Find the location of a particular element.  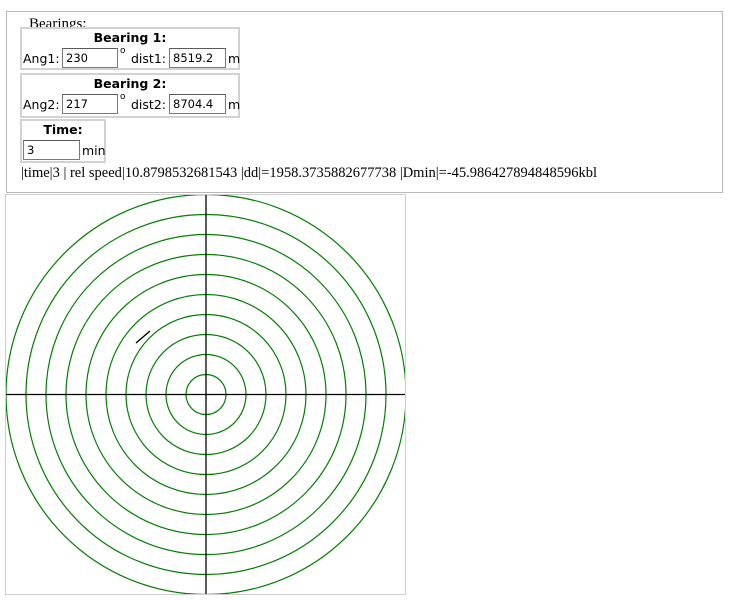

time-title: Time: is located at coordinates (63, 129).